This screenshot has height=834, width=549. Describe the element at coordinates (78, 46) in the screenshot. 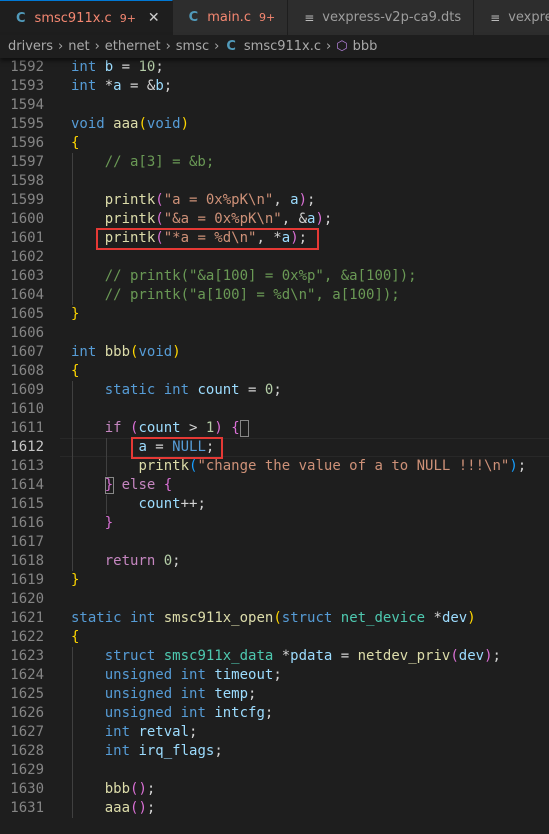

I see `breadcrumb-item: net` at that location.